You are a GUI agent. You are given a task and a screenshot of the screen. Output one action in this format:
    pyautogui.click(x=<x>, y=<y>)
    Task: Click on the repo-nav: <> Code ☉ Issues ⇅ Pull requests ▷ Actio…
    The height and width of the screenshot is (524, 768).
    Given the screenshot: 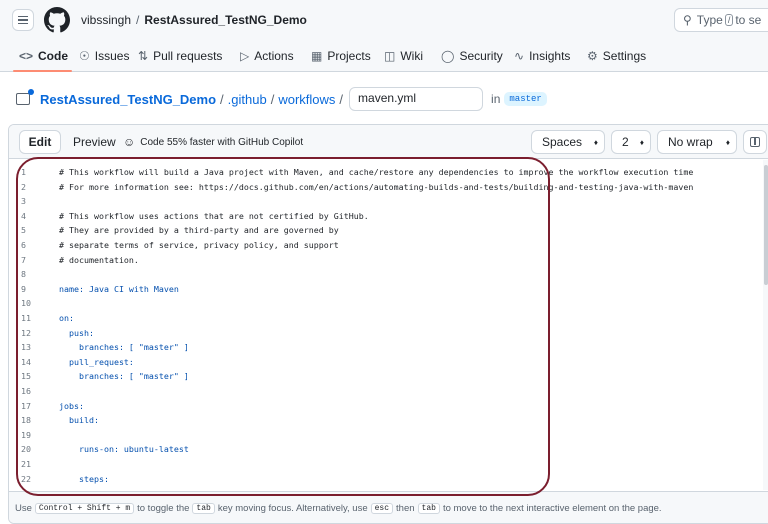 What is the action you would take?
    pyautogui.click(x=384, y=56)
    